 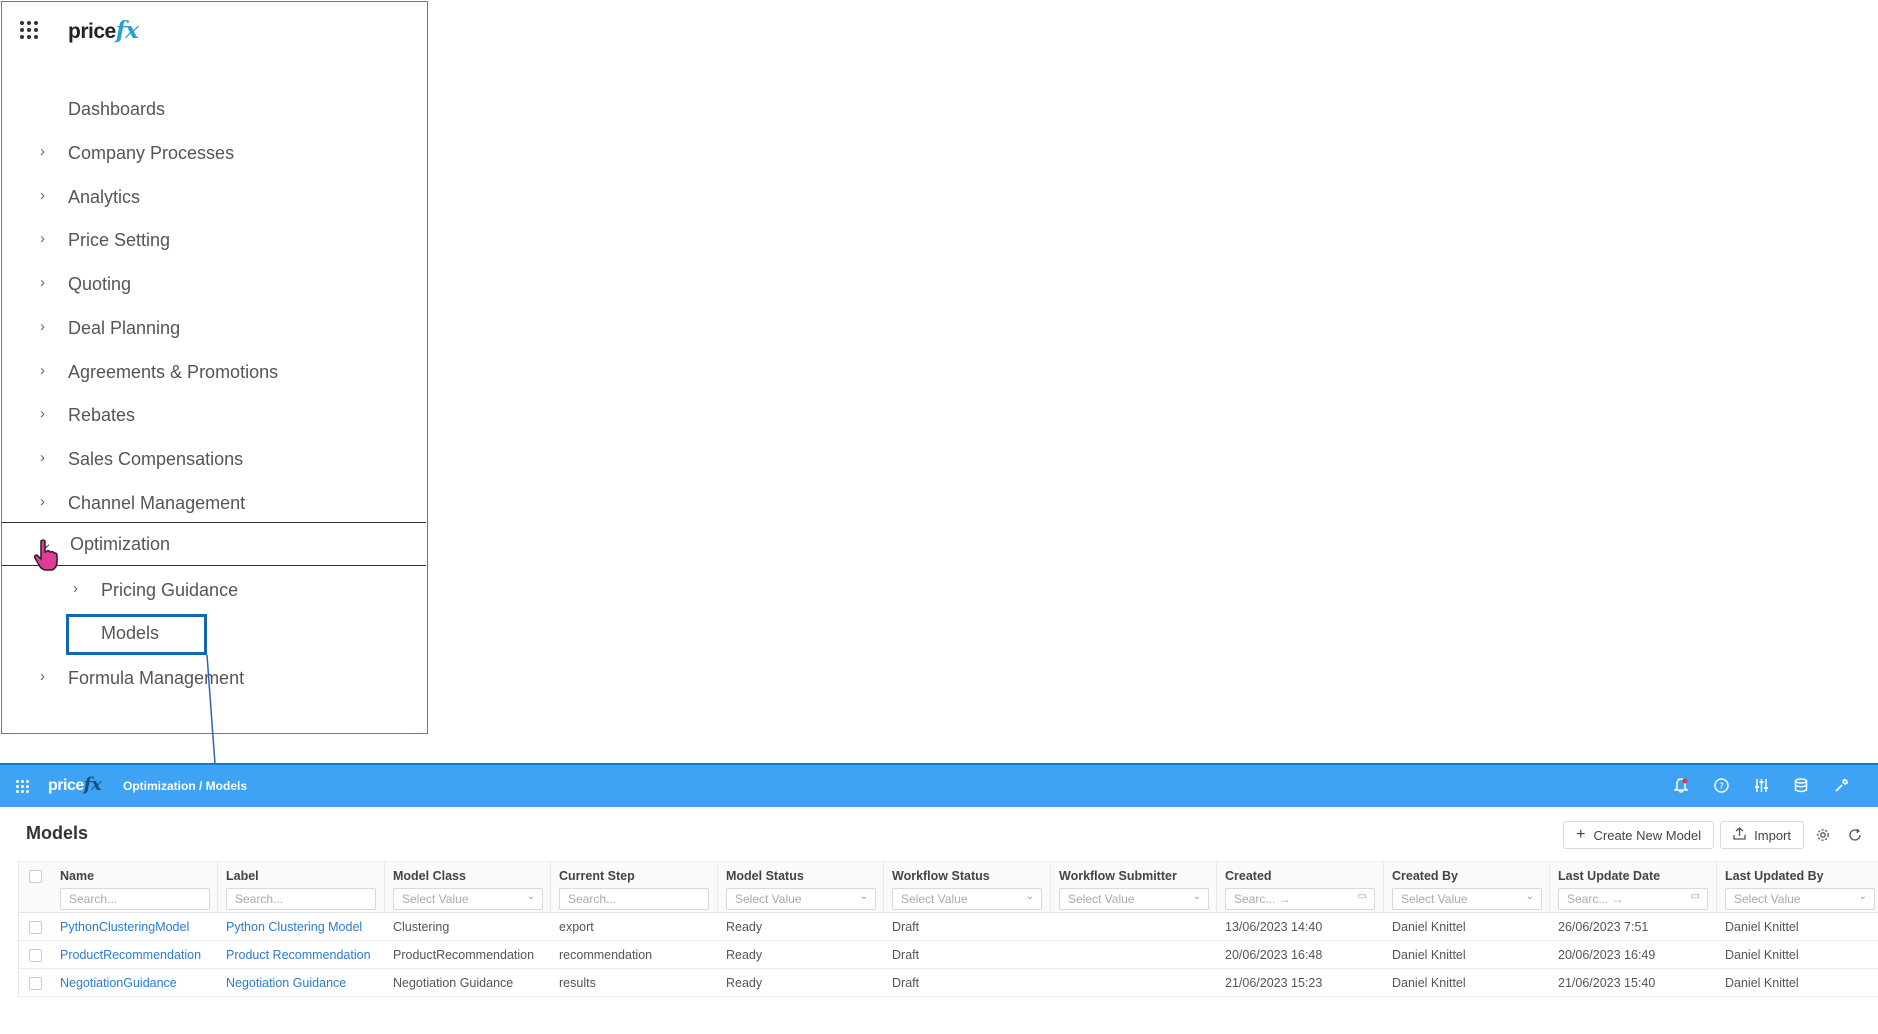 I want to click on model-name-link: ProductRecommendation, so click(x=130, y=955).